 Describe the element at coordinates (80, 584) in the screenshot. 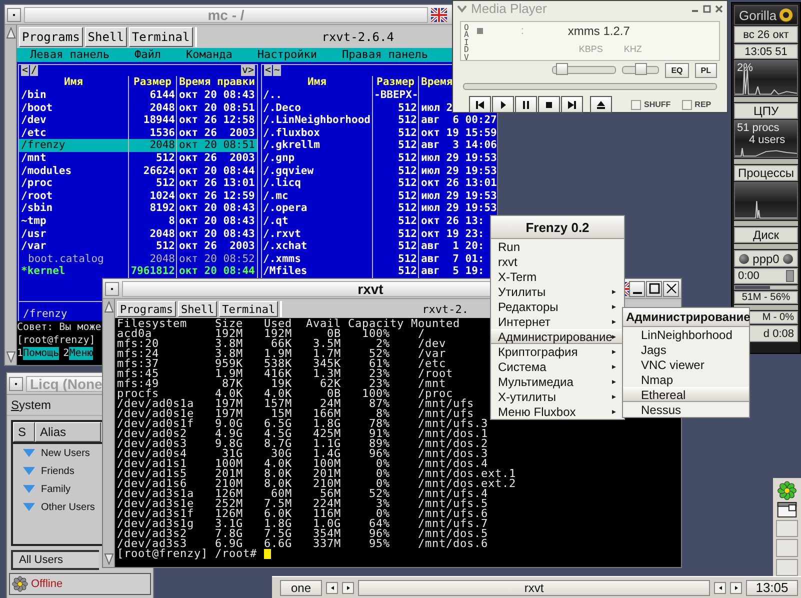

I see `status-button: Offline` at that location.